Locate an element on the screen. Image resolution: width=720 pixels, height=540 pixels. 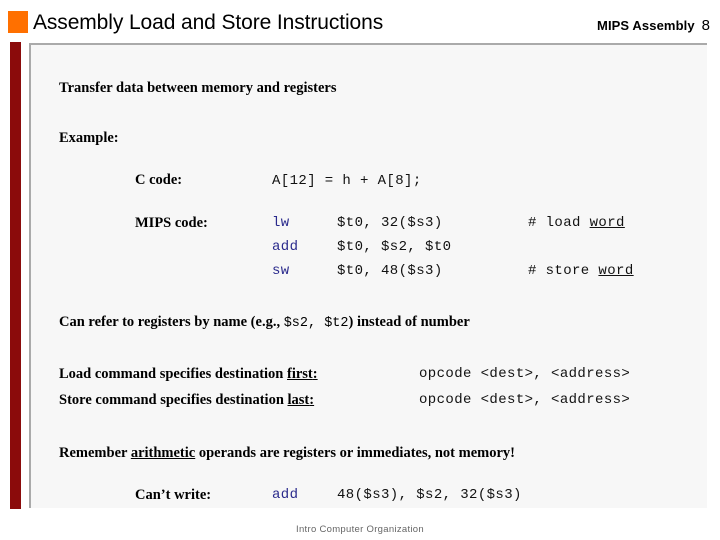
orange-square-icon is located at coordinates (18, 22).